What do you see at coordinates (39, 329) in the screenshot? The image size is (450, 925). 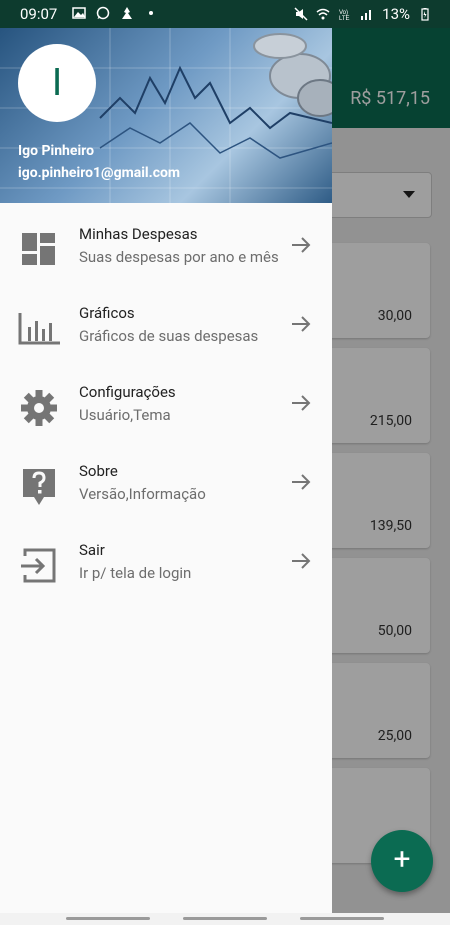 I see `bar-chart-icon` at bounding box center [39, 329].